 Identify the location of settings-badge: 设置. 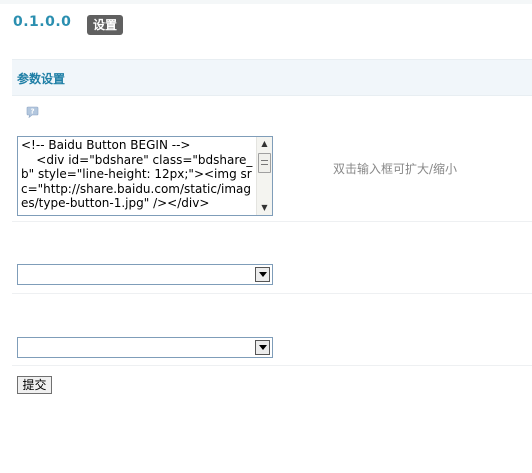
(105, 25).